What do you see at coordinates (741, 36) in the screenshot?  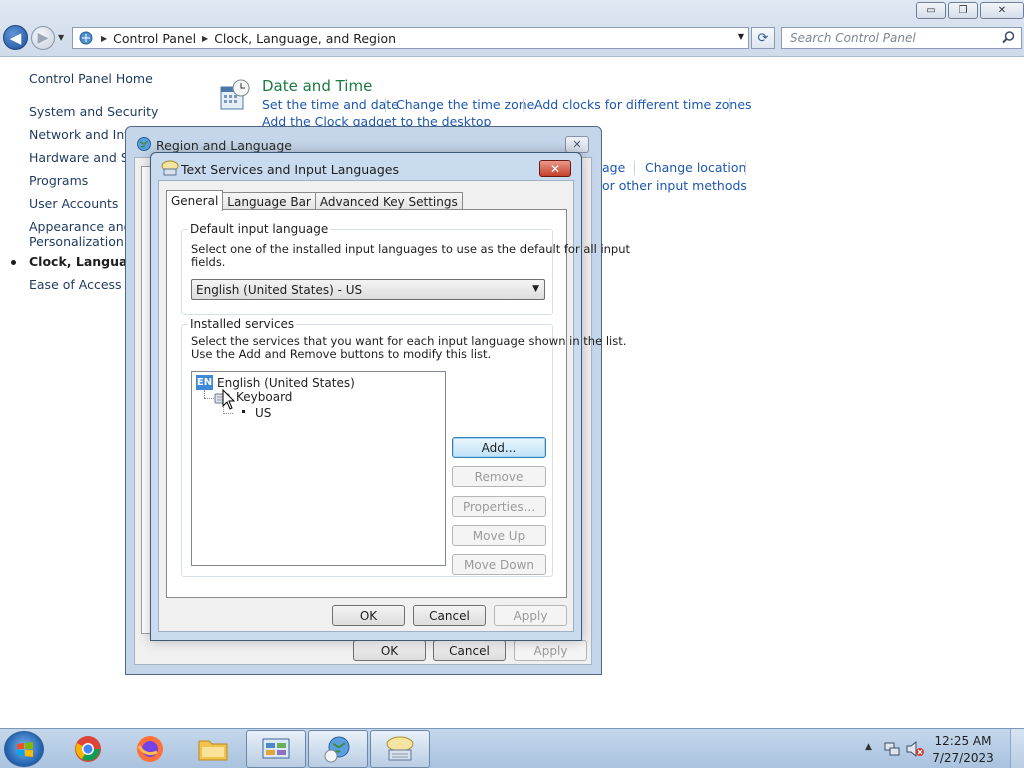 I see `address-dropdown-icon: ▼` at bounding box center [741, 36].